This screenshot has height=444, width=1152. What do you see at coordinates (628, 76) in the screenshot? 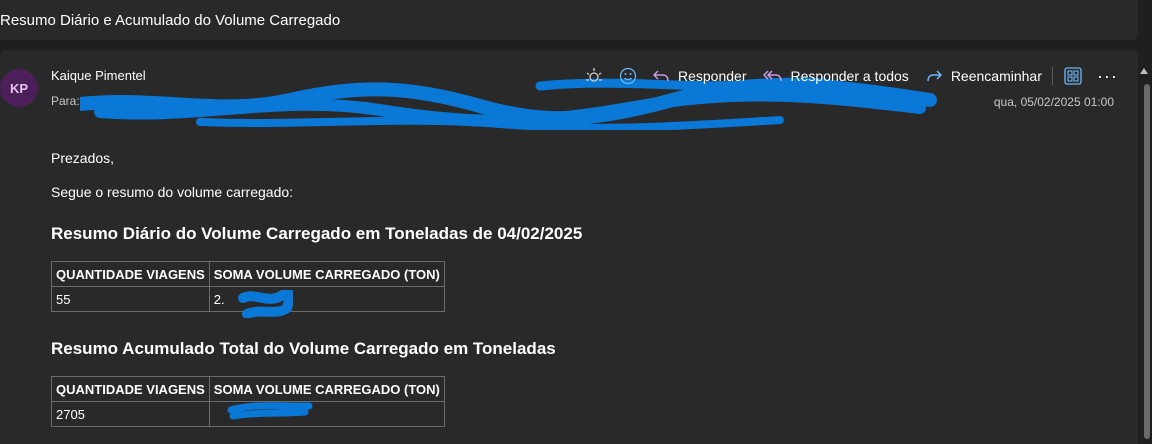
I see `emoji-icon` at bounding box center [628, 76].